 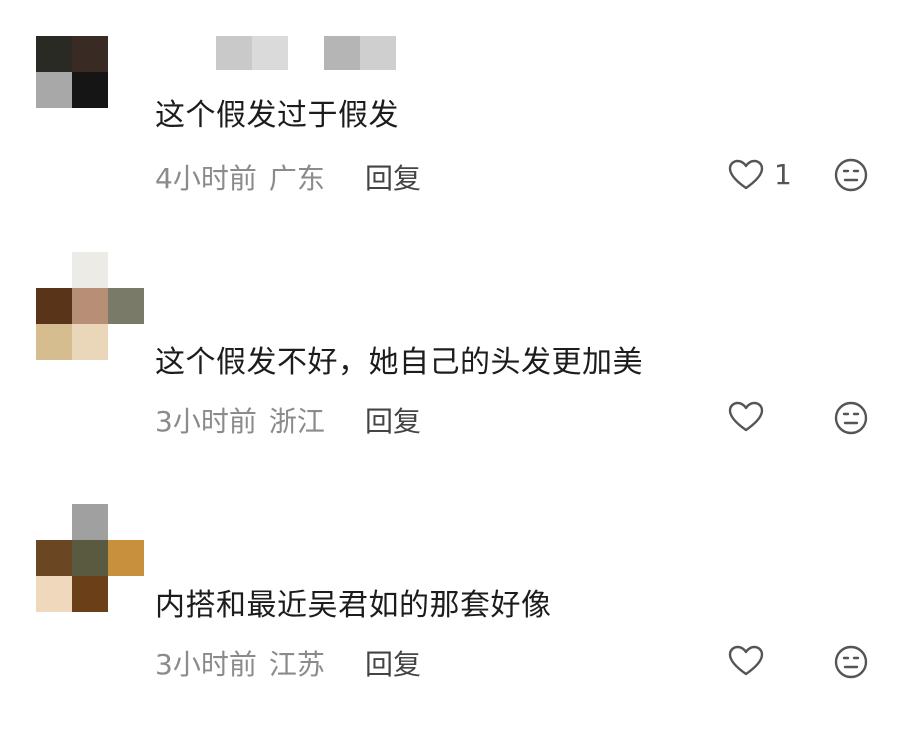 What do you see at coordinates (399, 359) in the screenshot?
I see `comment-text: 这个假发不好，她自己的头发更加美` at bounding box center [399, 359].